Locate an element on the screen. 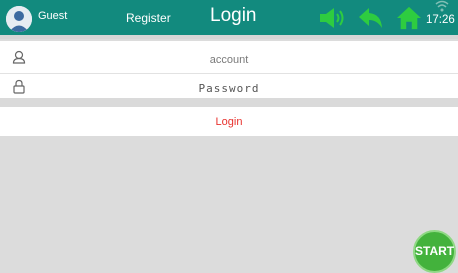  start-label: START is located at coordinates (435, 251).